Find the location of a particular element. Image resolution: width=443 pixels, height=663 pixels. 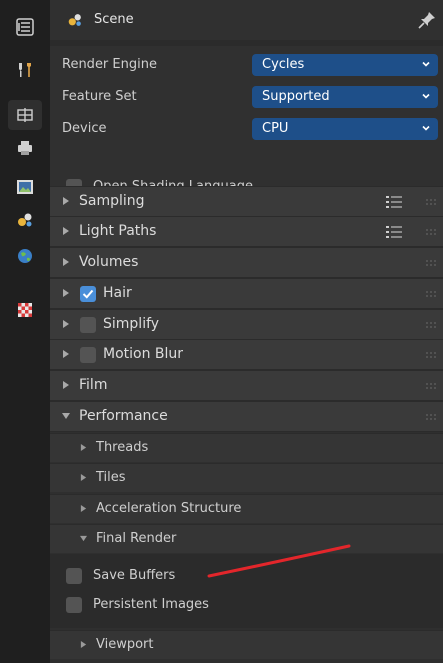

section-title: Volumes is located at coordinates (109, 262).